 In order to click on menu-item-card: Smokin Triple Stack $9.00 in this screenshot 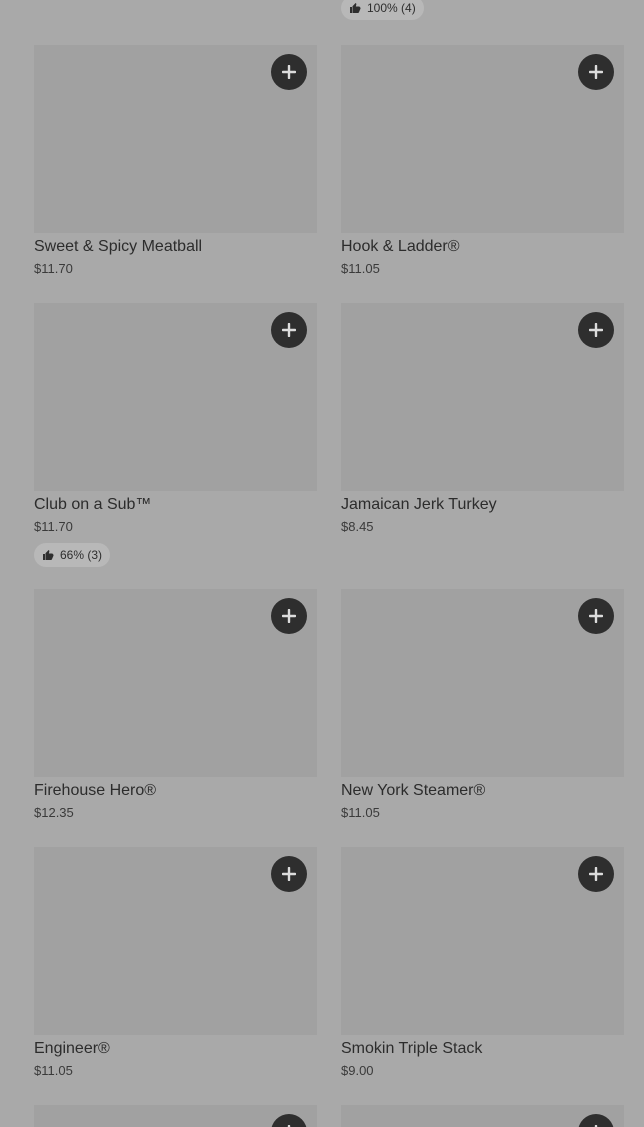, I will do `click(482, 976)`.